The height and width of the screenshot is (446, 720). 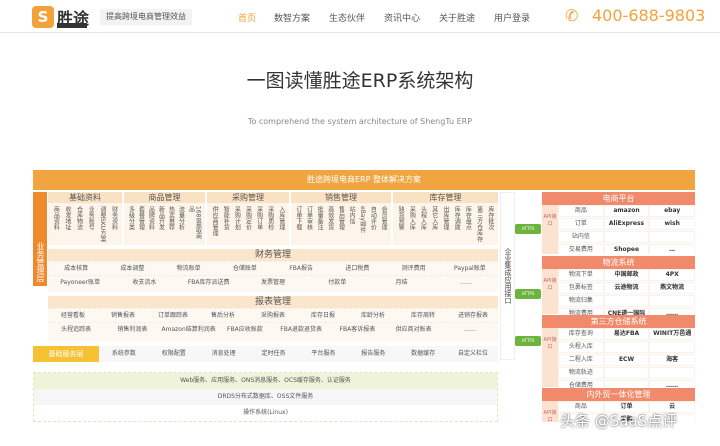 What do you see at coordinates (340, 219) in the screenshot?
I see `module-item: 售后管理` at bounding box center [340, 219].